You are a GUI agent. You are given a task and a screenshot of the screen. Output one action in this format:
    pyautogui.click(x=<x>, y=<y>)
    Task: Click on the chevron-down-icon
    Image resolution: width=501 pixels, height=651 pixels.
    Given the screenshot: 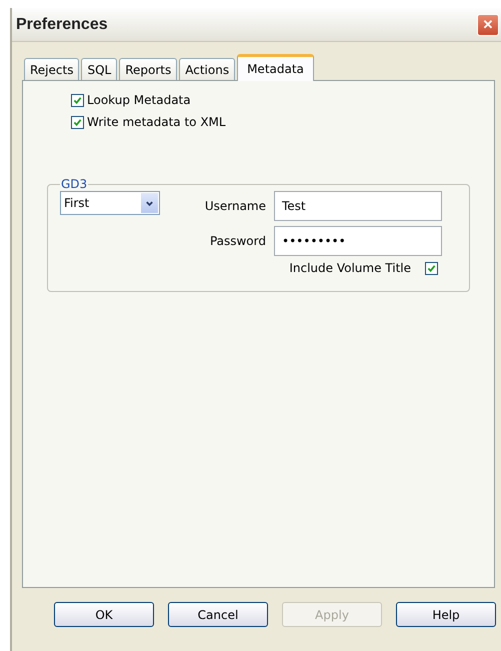 What is the action you would take?
    pyautogui.click(x=149, y=203)
    